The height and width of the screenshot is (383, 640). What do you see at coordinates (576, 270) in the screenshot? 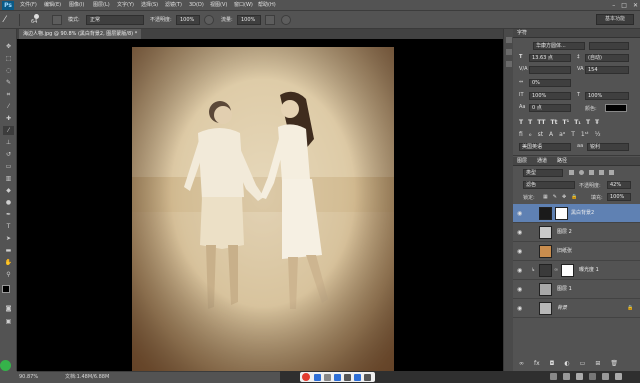
I see `layer-row-exposure: ◉ ↳ ∞ 曝光度 1` at bounding box center [576, 270].